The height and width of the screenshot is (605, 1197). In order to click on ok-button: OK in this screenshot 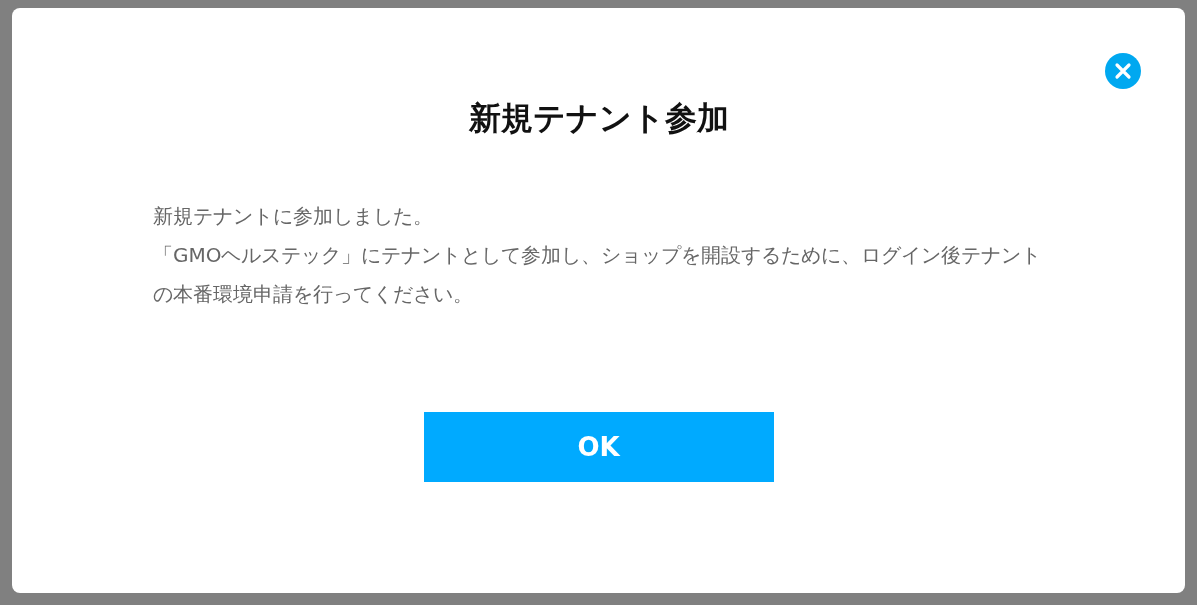, I will do `click(598, 447)`.